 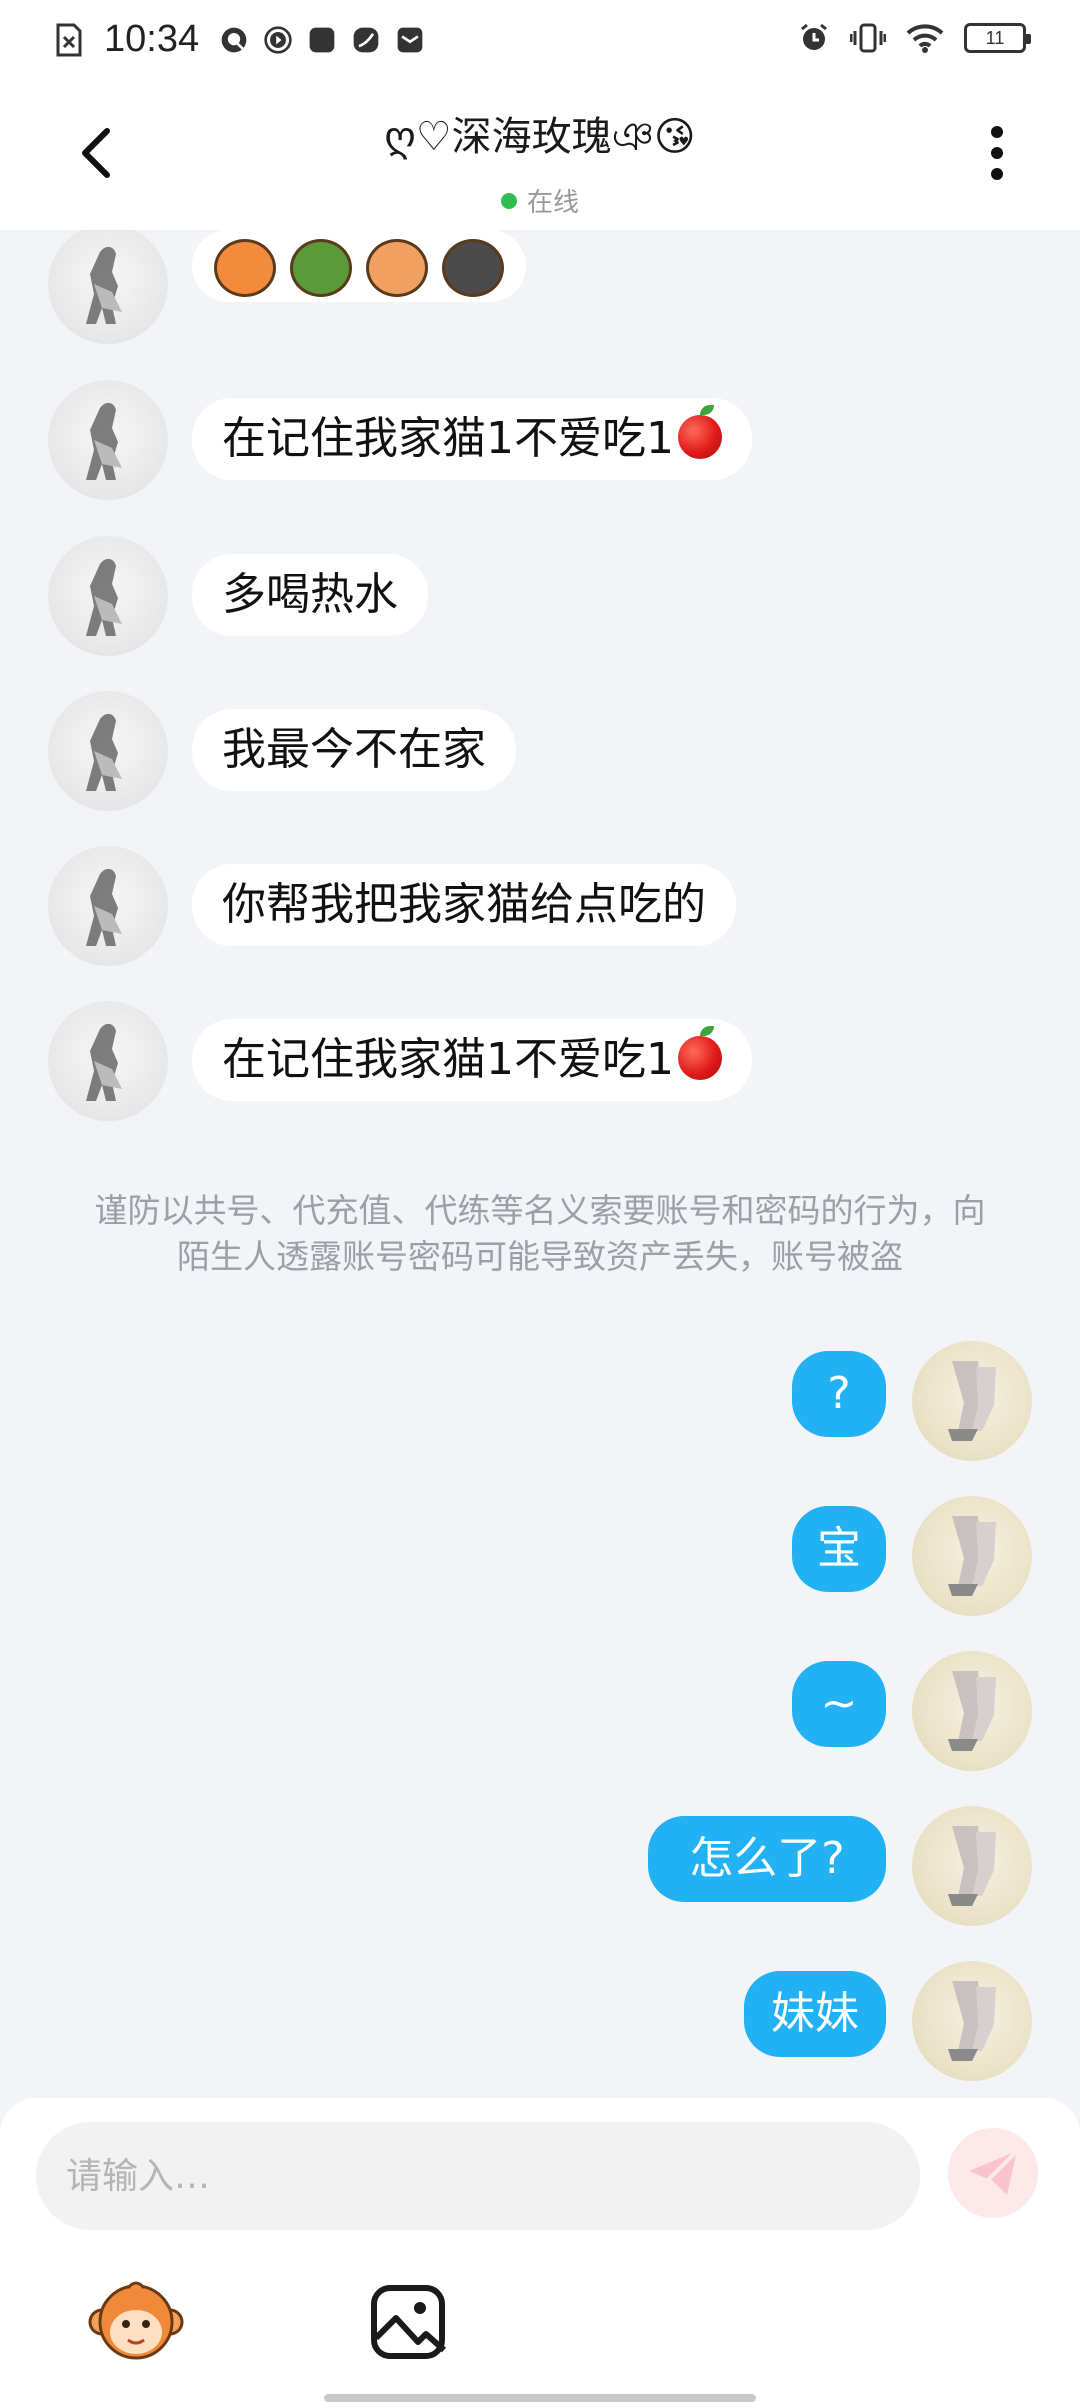 I want to click on message-text: ?, so click(x=839, y=1393).